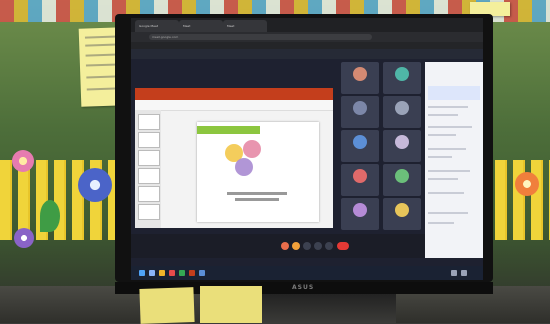  What do you see at coordinates (152, 273) in the screenshot?
I see `search-icon` at bounding box center [152, 273].